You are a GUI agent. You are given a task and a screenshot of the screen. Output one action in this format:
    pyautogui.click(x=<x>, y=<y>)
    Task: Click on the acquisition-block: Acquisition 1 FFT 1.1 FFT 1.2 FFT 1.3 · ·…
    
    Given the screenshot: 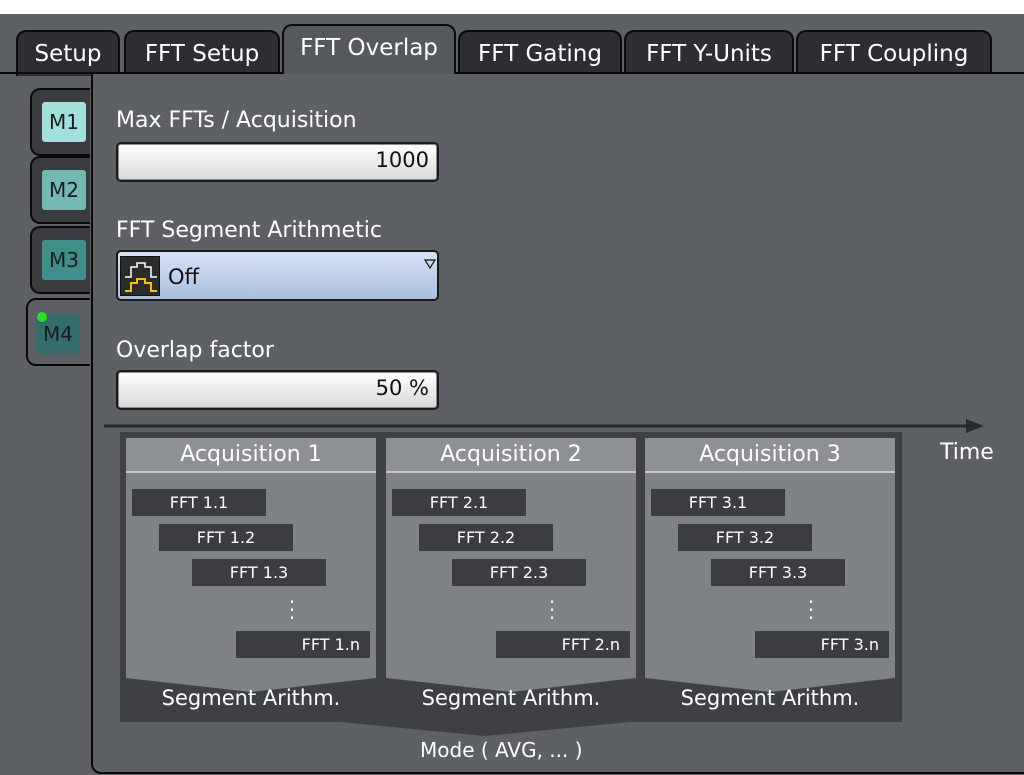 What is the action you would take?
    pyautogui.click(x=251, y=558)
    